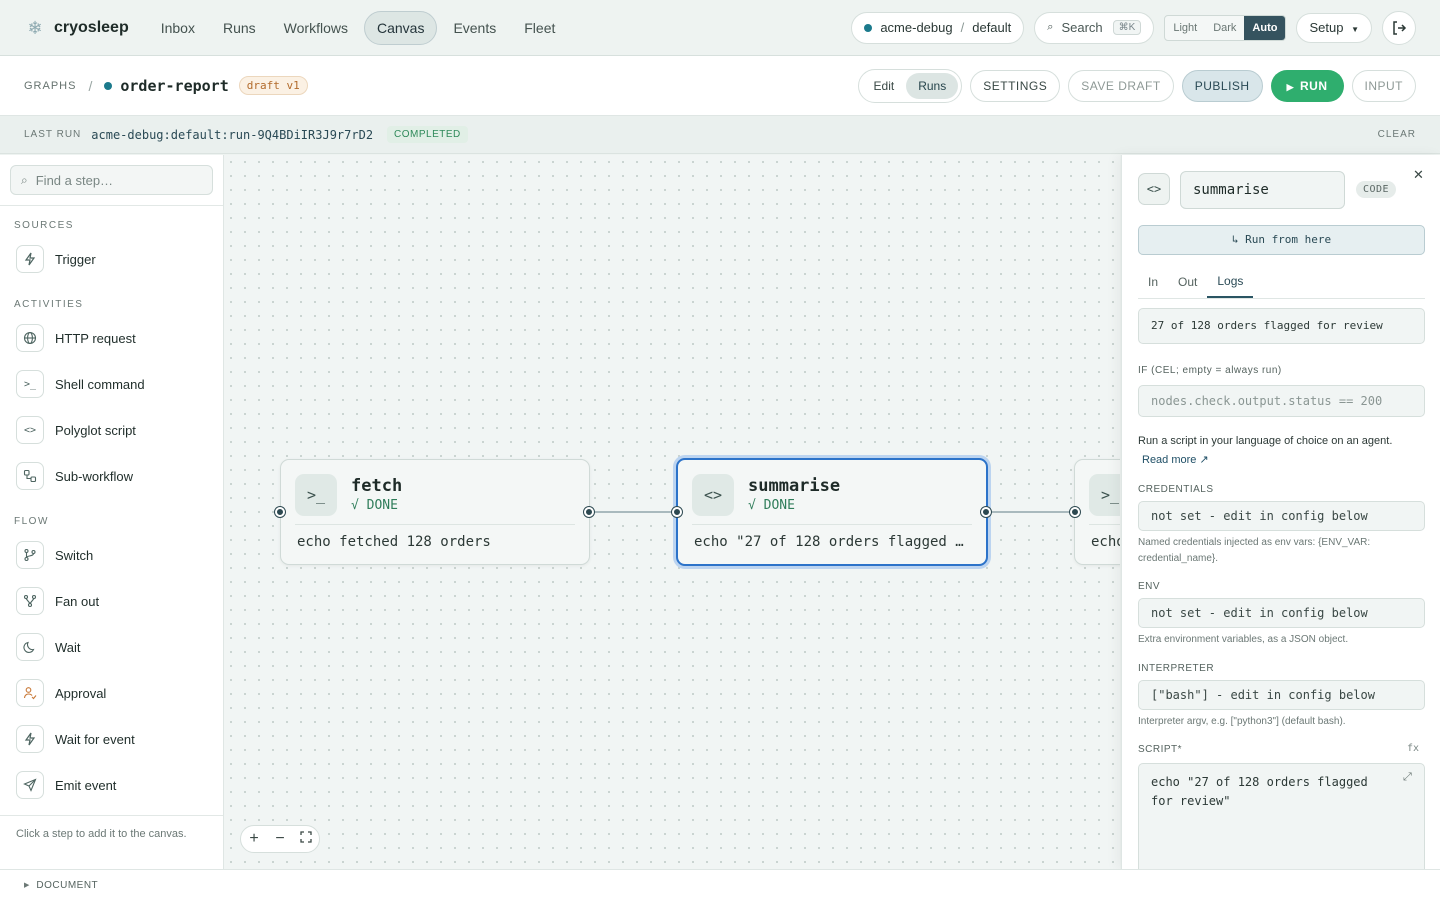  I want to click on bolt-icon, so click(30, 739).